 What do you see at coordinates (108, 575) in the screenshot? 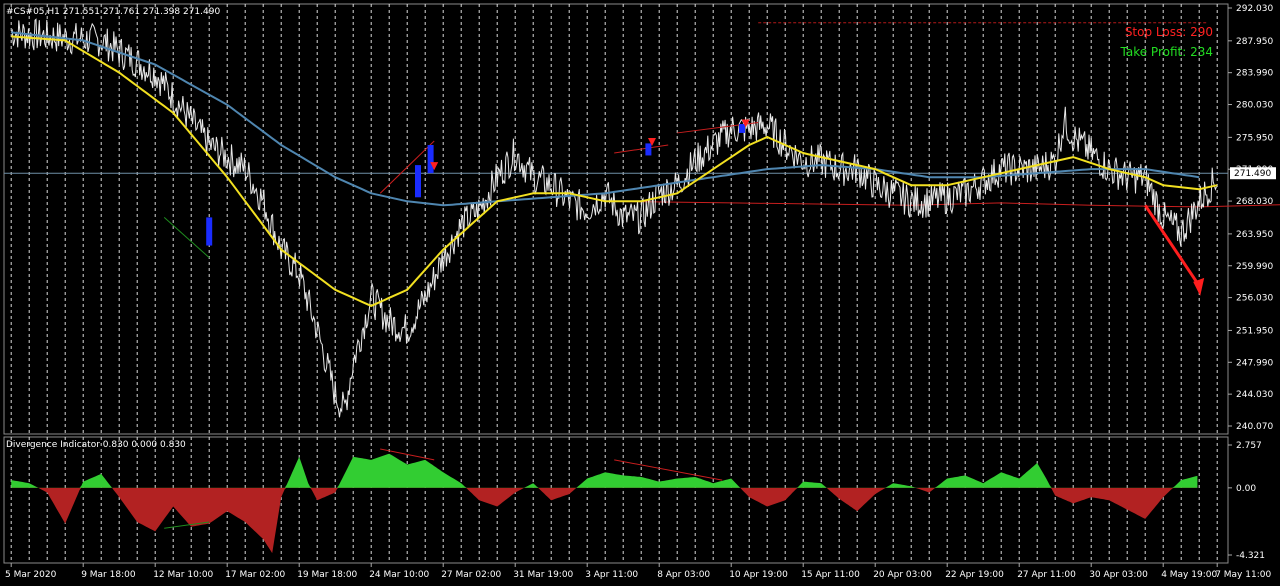
I see `x-tick-label: 9 Mar 18:00` at bounding box center [108, 575].